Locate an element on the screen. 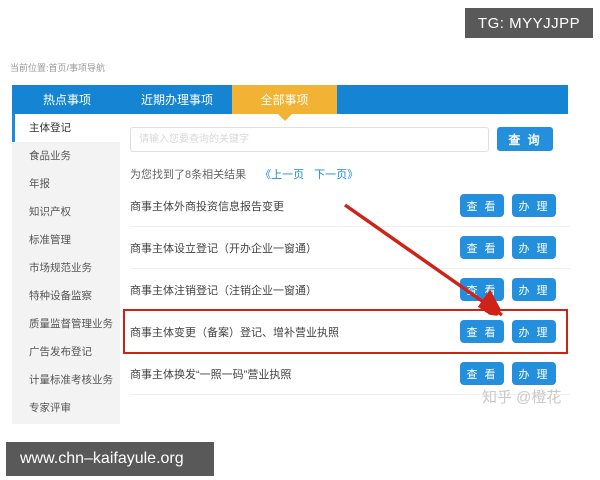 This screenshot has width=600, height=480. next-page-link: 下一页》 is located at coordinates (336, 175).